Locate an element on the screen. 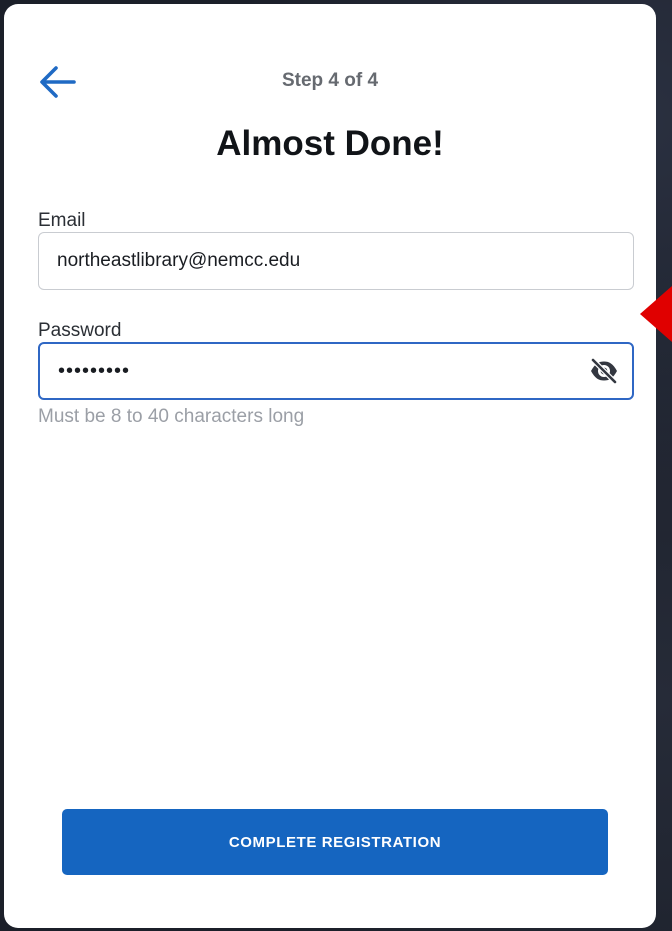 The image size is (672, 931). email-field is located at coordinates (336, 261).